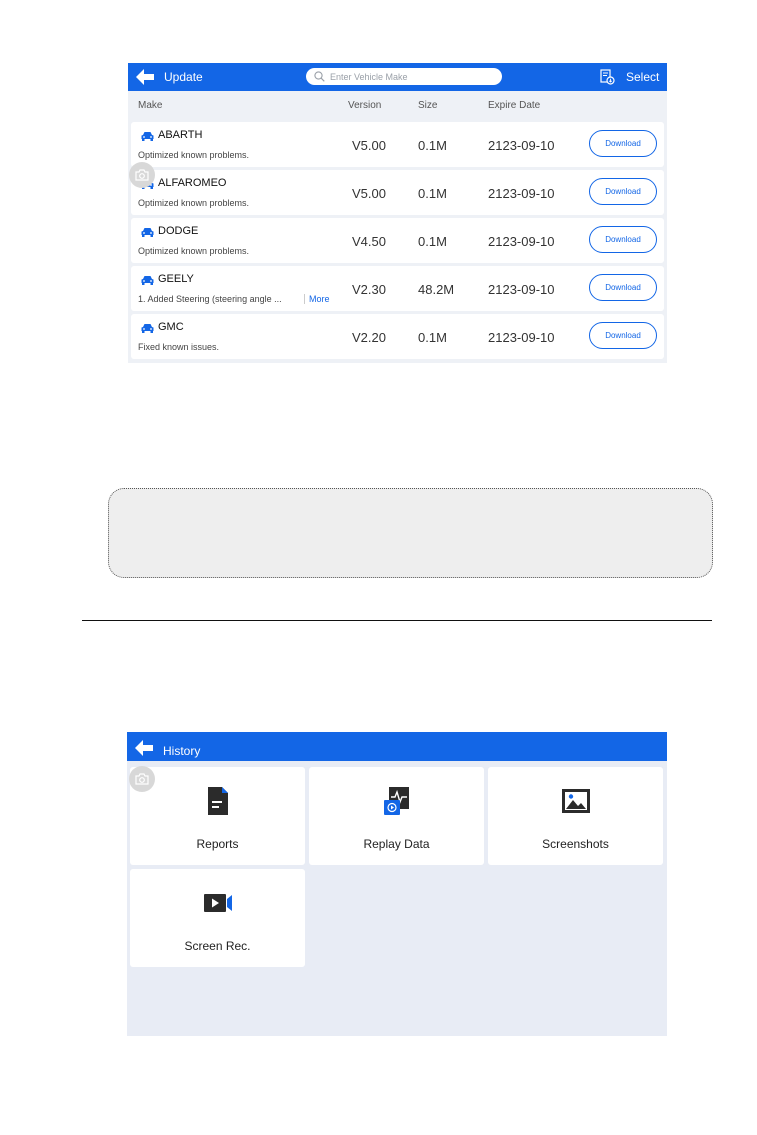 This screenshot has width=757, height=1135. I want to click on vehicle-make: ABARTH, so click(180, 135).